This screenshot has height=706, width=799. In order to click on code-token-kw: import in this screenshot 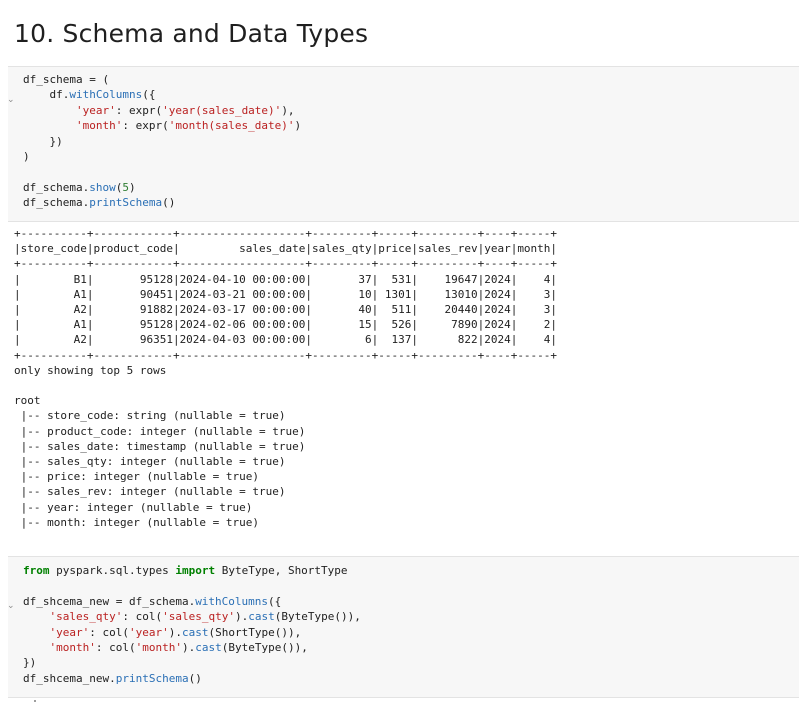, I will do `click(195, 570)`.